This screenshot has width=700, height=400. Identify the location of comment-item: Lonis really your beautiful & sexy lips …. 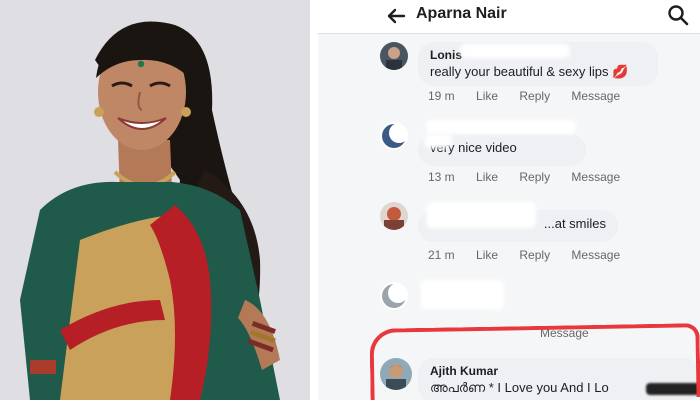
(540, 75).